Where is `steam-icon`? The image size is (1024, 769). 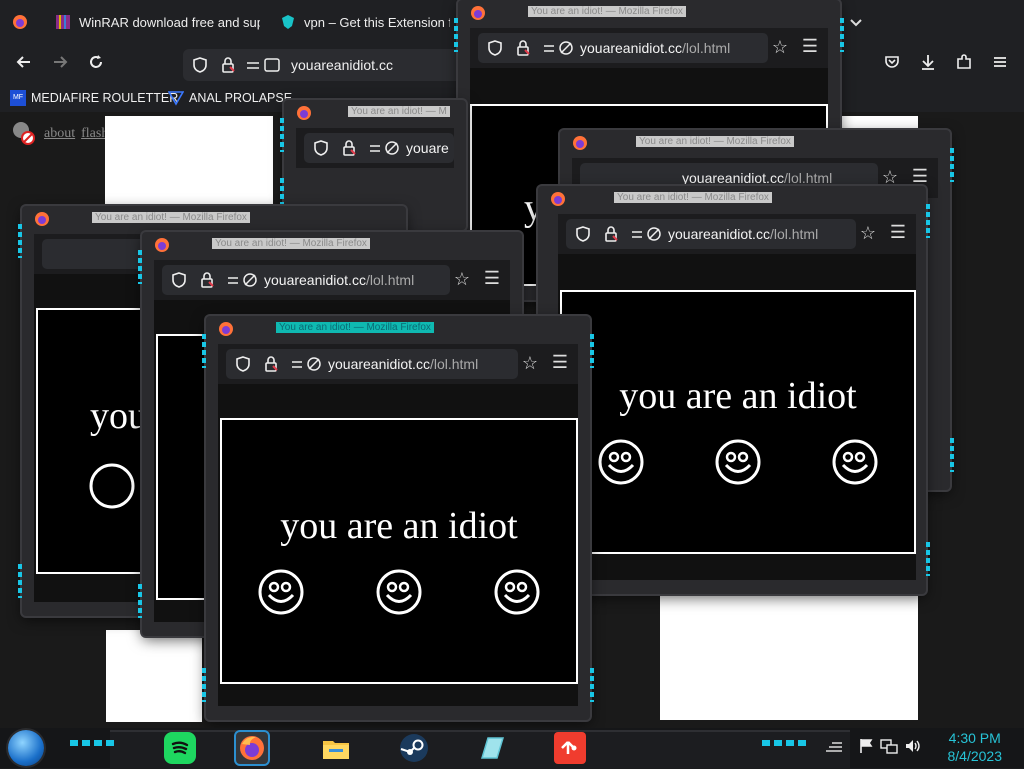
steam-icon is located at coordinates (414, 748).